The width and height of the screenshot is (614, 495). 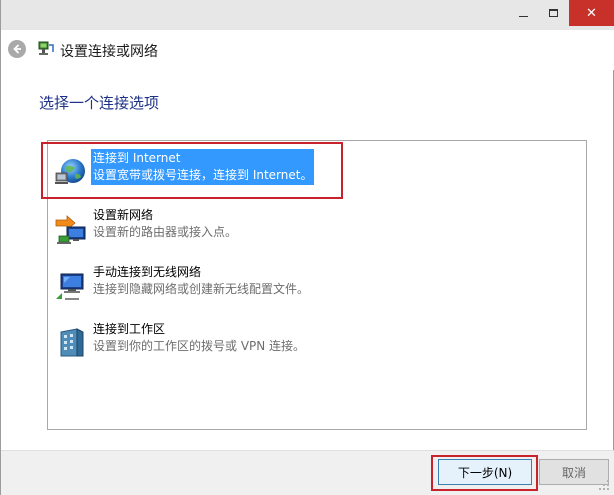 I want to click on option-manual-wireless: 手动连接到无线网络 连接到隐藏网络或创建新无线配置文件。, so click(x=317, y=288).